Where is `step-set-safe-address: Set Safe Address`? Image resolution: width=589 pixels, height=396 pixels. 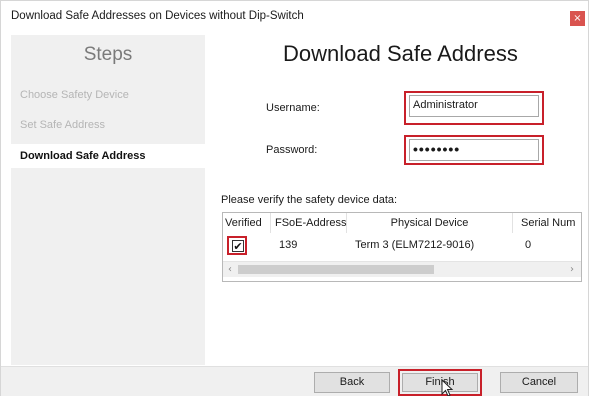
step-set-safe-address: Set Safe Address is located at coordinates (108, 125).